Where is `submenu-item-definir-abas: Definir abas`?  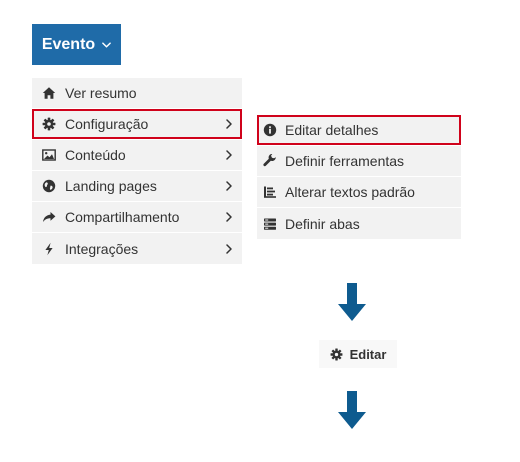 submenu-item-definir-abas: Definir abas is located at coordinates (359, 223).